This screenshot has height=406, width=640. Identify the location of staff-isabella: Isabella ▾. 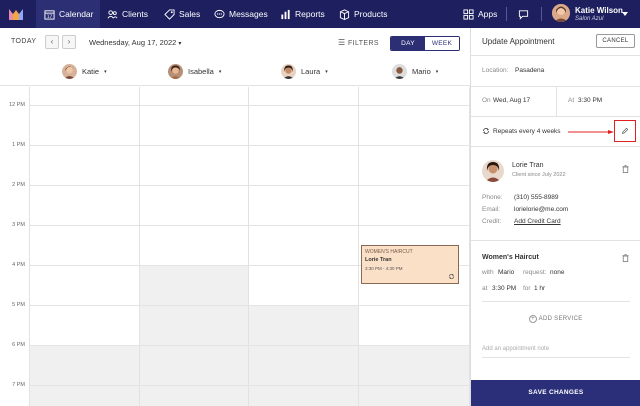
(194, 71).